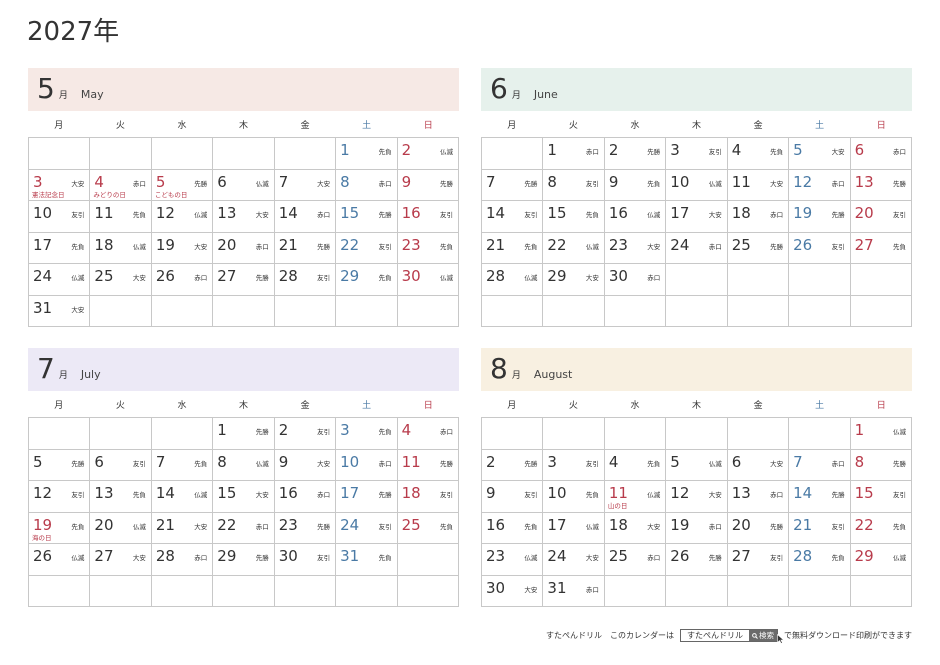  What do you see at coordinates (617, 506) in the screenshot?
I see `holiday-name: 山の日` at bounding box center [617, 506].